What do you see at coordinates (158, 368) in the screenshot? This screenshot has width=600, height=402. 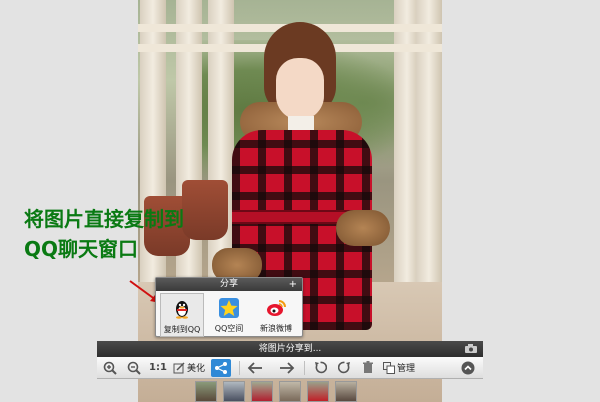 I see `actual-size-button: 1:1` at bounding box center [158, 368].